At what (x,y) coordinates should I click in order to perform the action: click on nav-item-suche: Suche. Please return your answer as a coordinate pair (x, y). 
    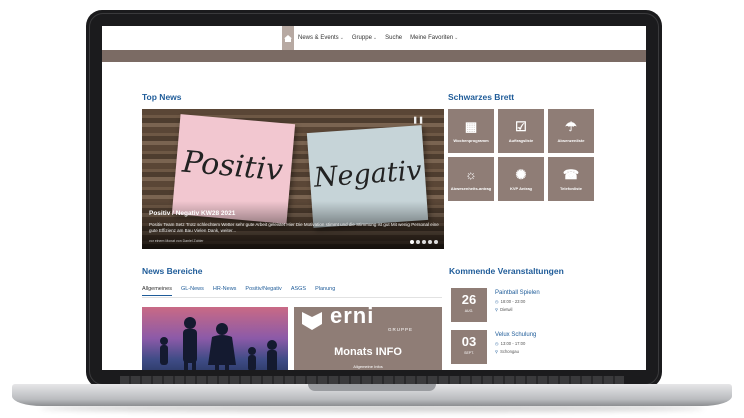
    Looking at the image, I should click on (393, 38).